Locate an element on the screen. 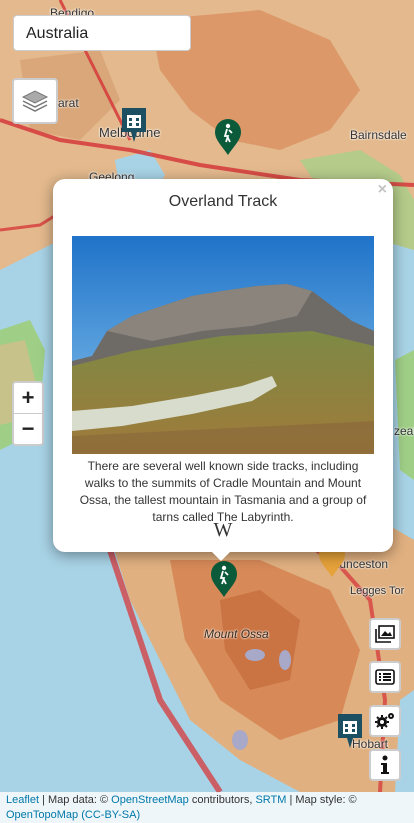 The height and width of the screenshot is (823, 414). attribution-text: | Map data: © is located at coordinates (75, 800).